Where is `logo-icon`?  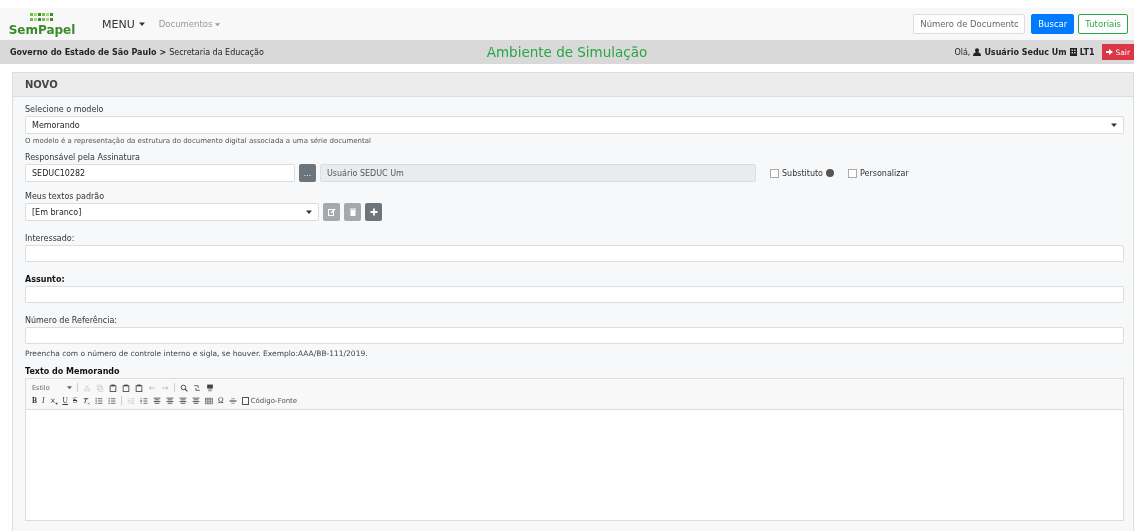
logo-icon is located at coordinates (42, 18).